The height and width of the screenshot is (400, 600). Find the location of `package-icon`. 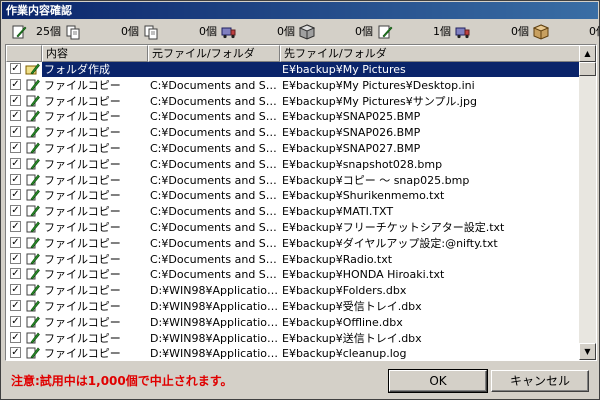

package-icon is located at coordinates (541, 32).